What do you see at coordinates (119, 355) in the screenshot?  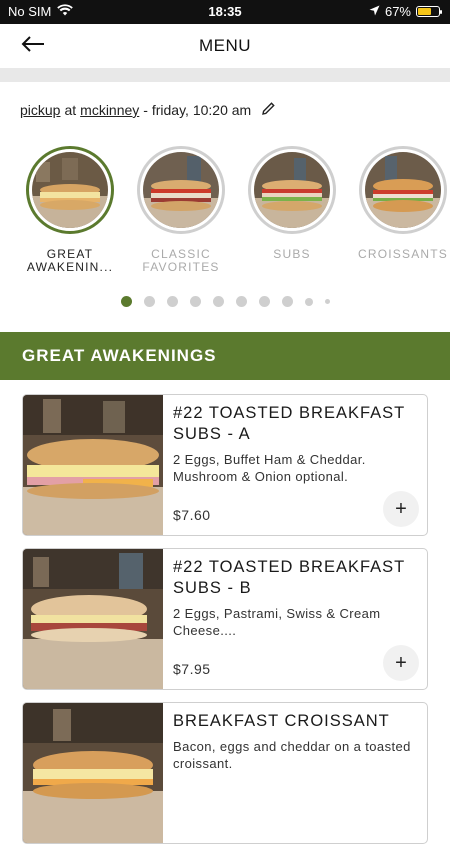 I see `section-title: GREAT AWAKENINGS` at bounding box center [119, 355].